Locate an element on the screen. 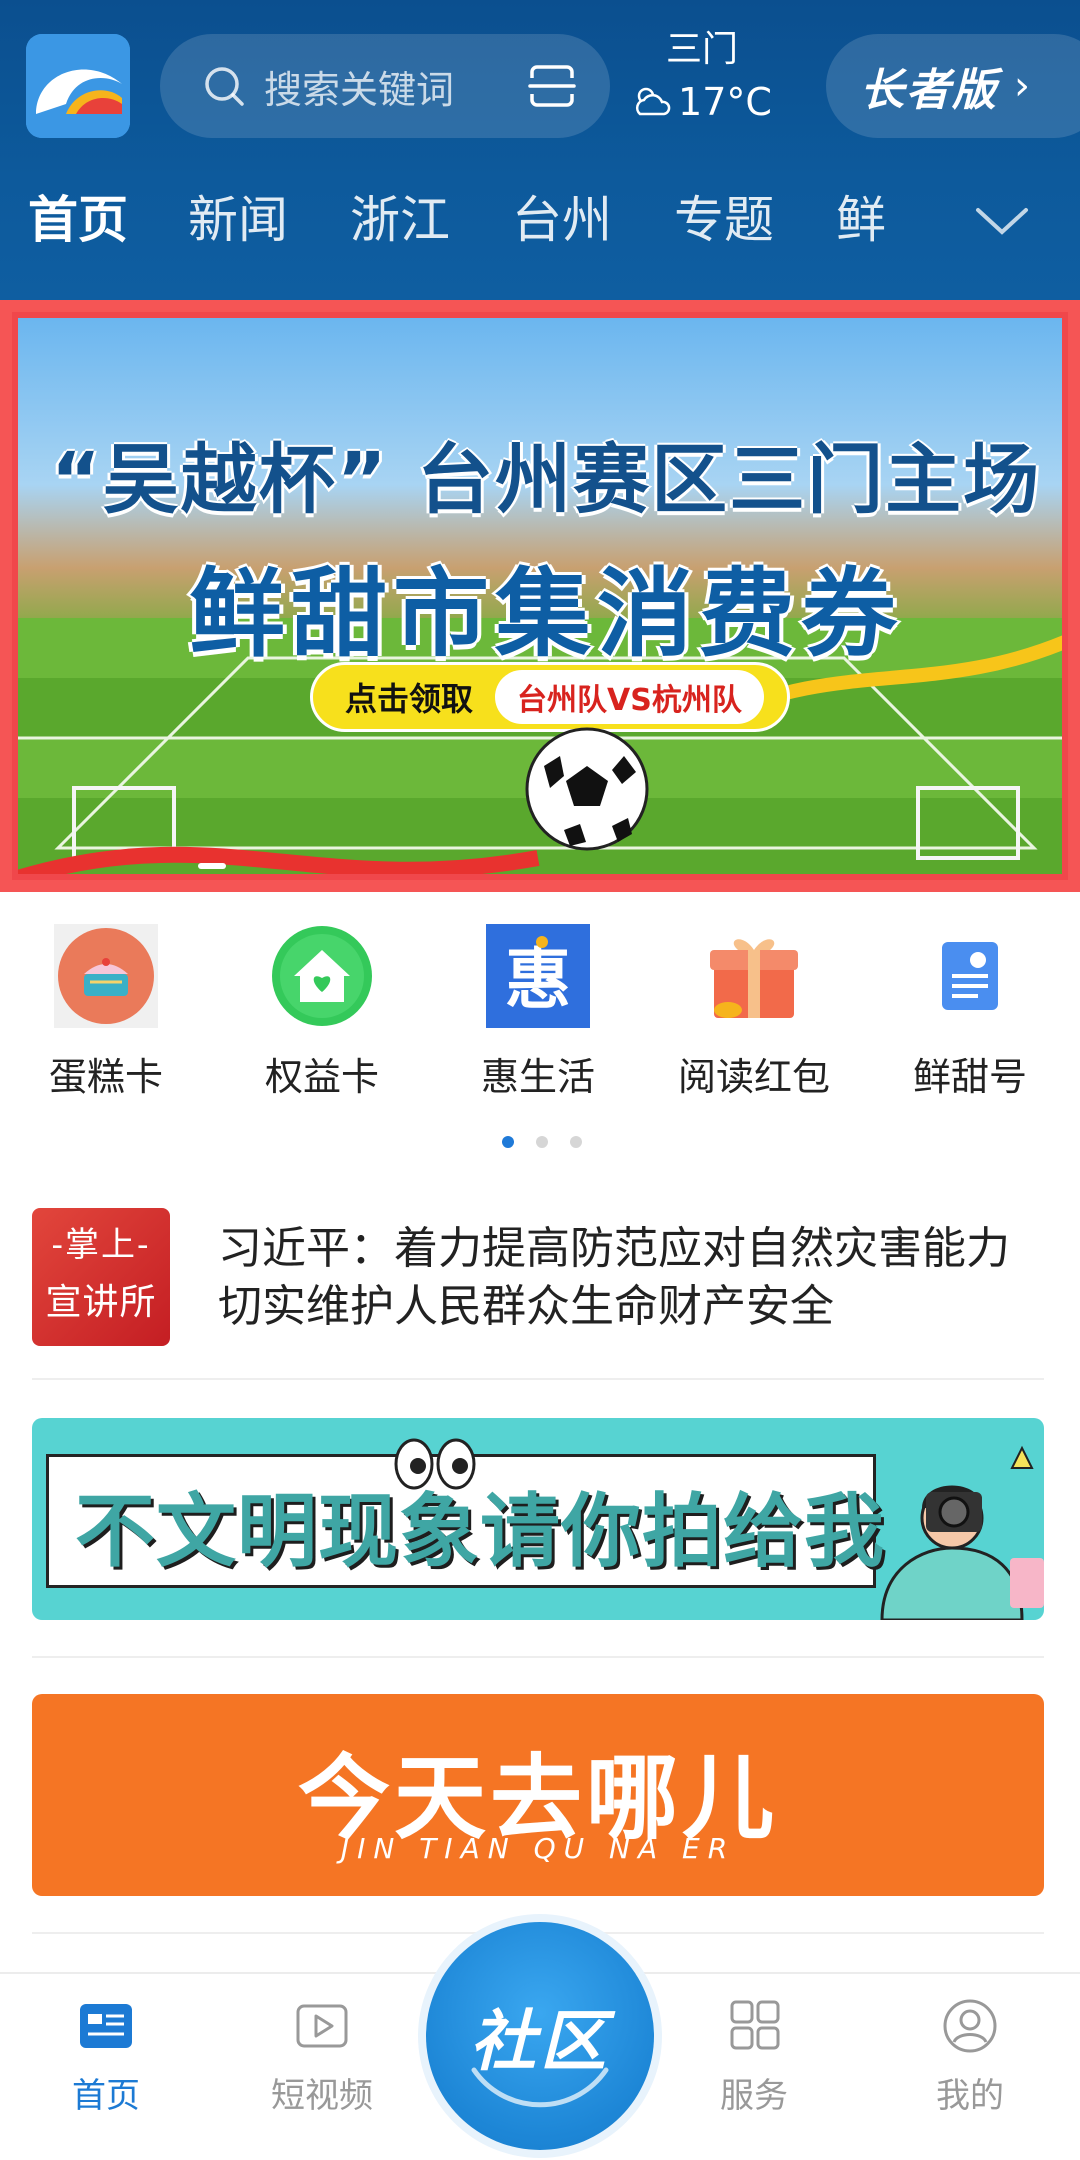  promo-slogan: 不文明现象请你拍给我 is located at coordinates (480, 1531).